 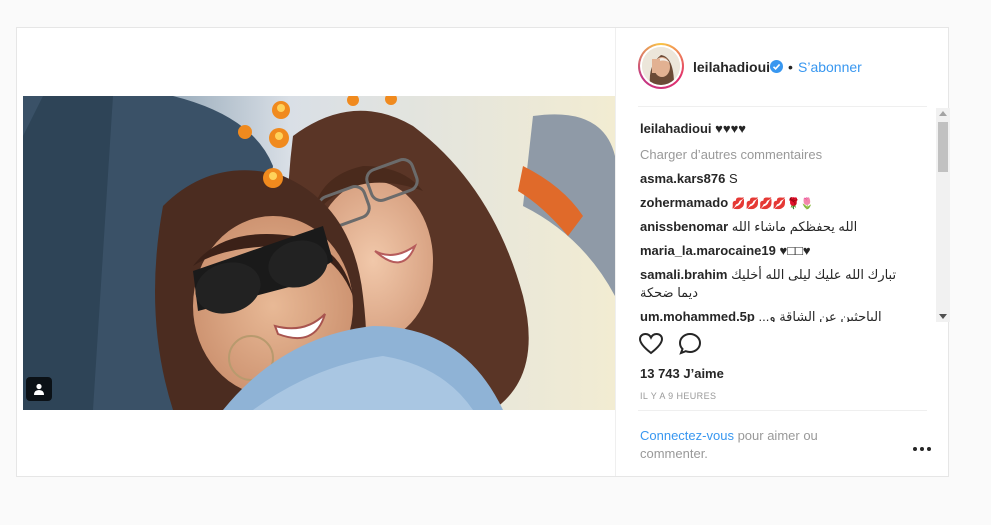 What do you see at coordinates (943, 215) in the screenshot?
I see `comments-scrollbar` at bounding box center [943, 215].